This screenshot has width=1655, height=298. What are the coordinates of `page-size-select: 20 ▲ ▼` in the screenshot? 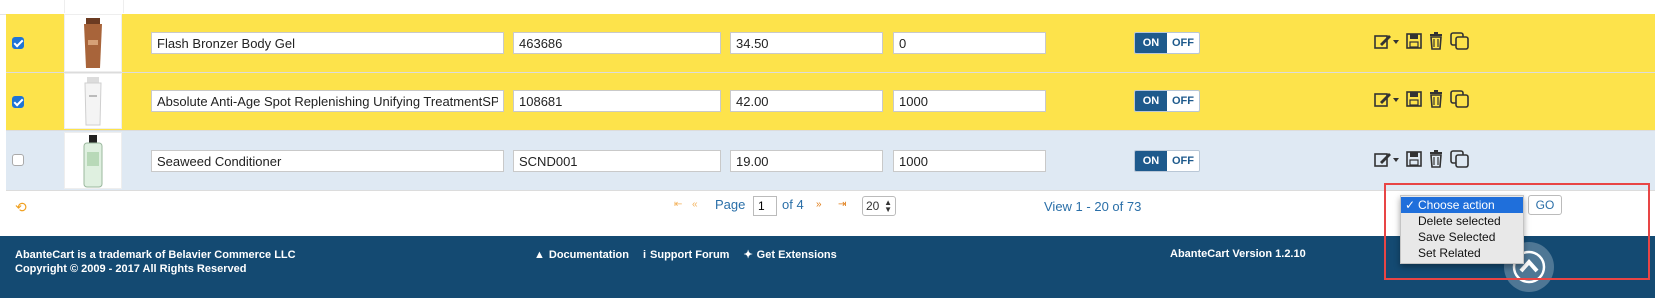 It's located at (879, 206).